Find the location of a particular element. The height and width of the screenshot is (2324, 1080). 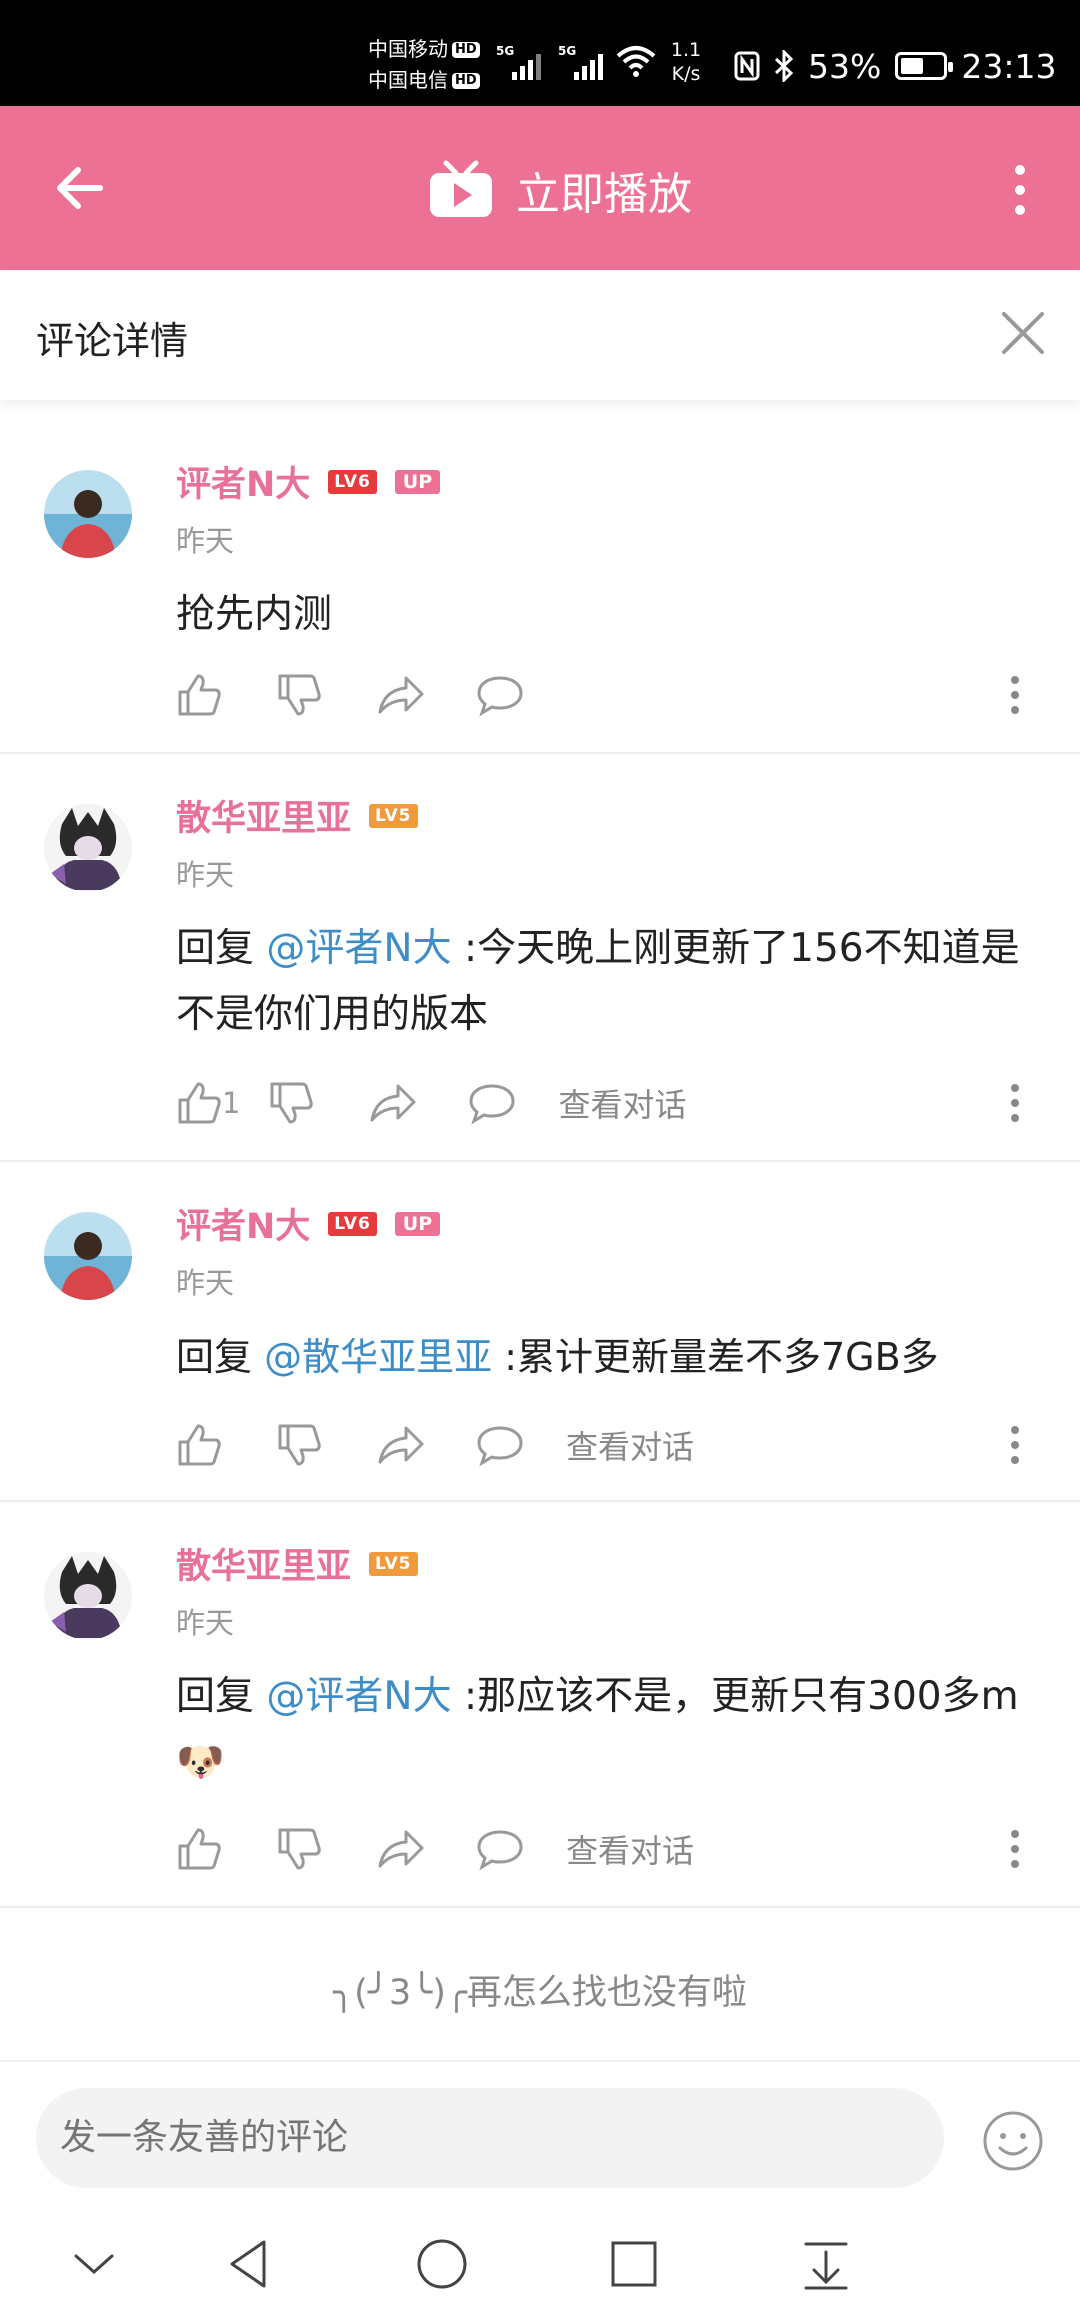

mention-link: @散华亚里亚 is located at coordinates (378, 1357).